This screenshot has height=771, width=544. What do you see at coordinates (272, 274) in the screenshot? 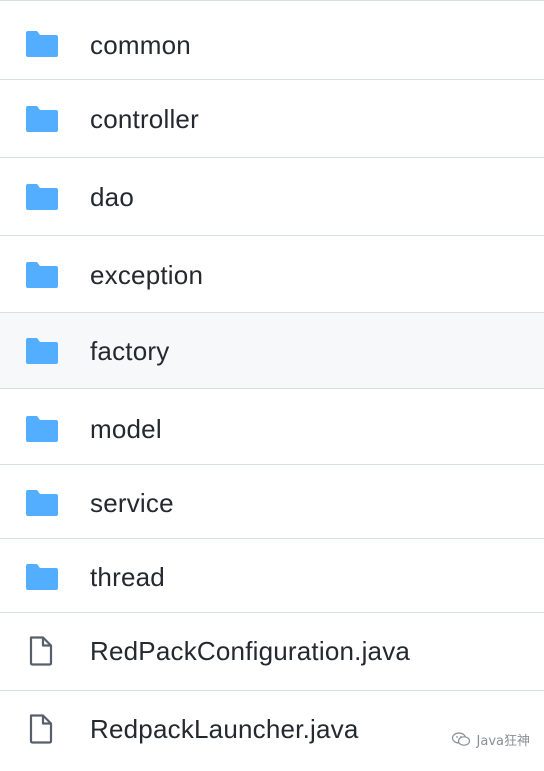
I see `file-row-exception: exception` at bounding box center [272, 274].